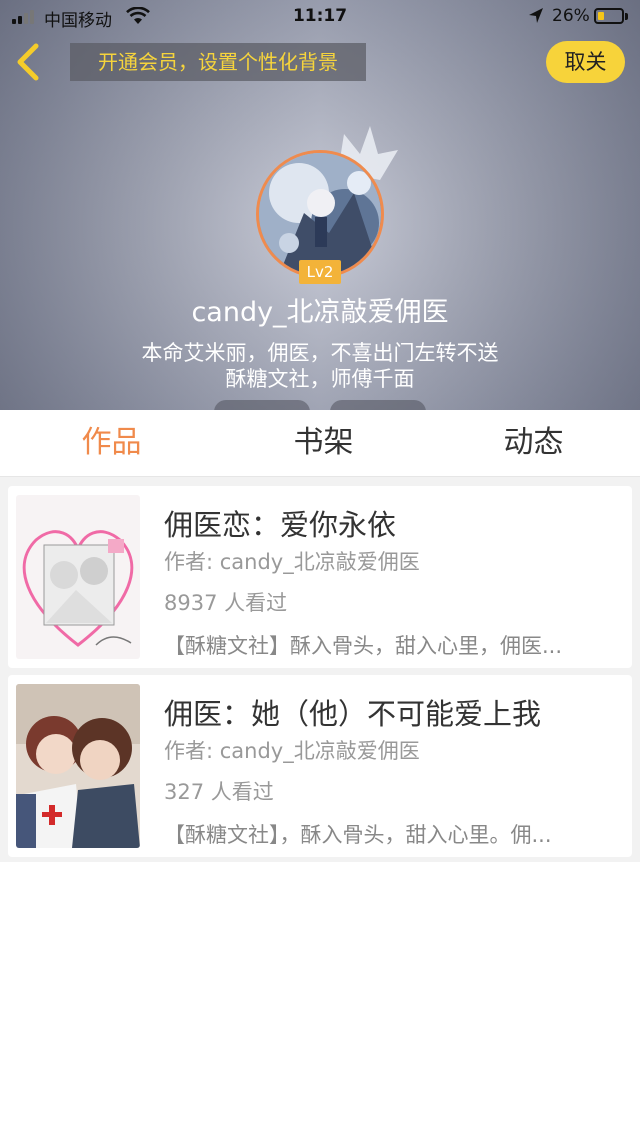 This screenshot has height=1138, width=640. I want to click on tab-activity: 动态, so click(533, 443).